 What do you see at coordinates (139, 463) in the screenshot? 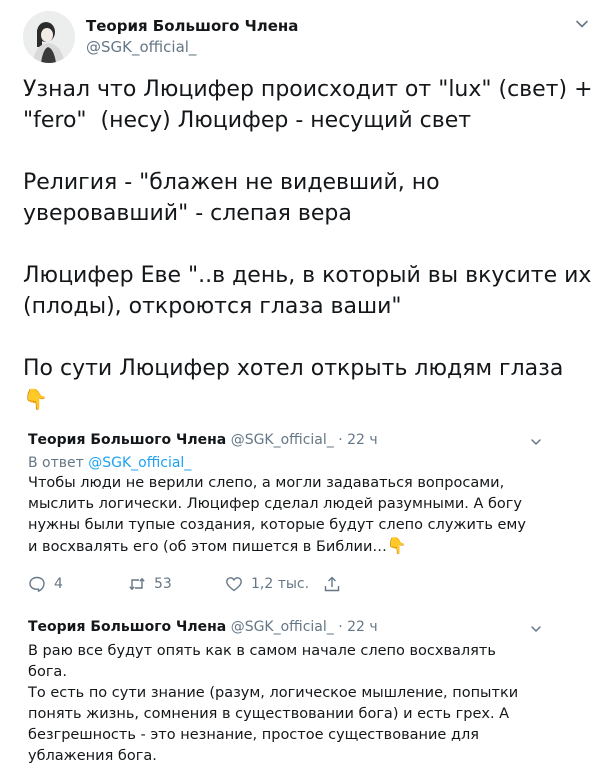
I see `reply-to-link: @SGK_official_` at bounding box center [139, 463].